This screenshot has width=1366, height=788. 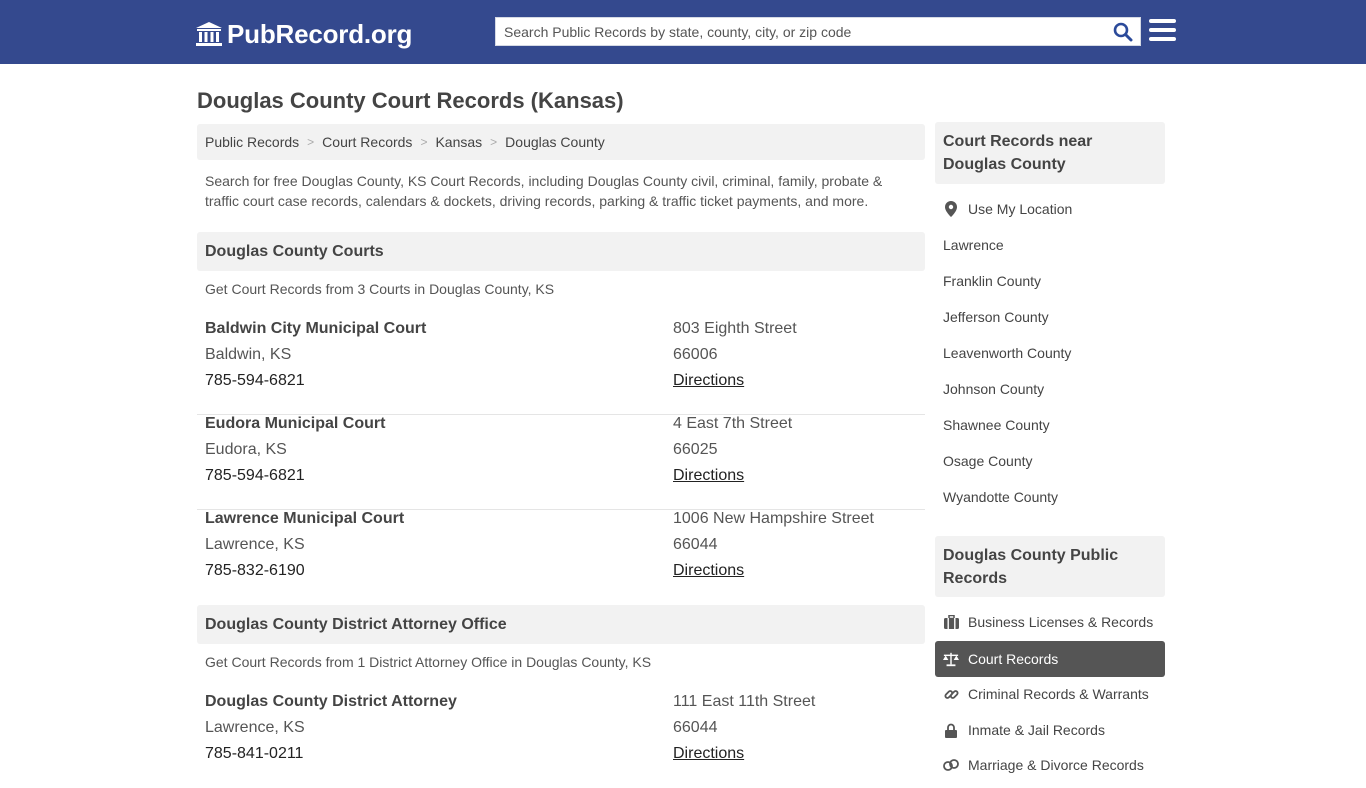 I want to click on court-city: Eudora, KS, so click(x=246, y=449).